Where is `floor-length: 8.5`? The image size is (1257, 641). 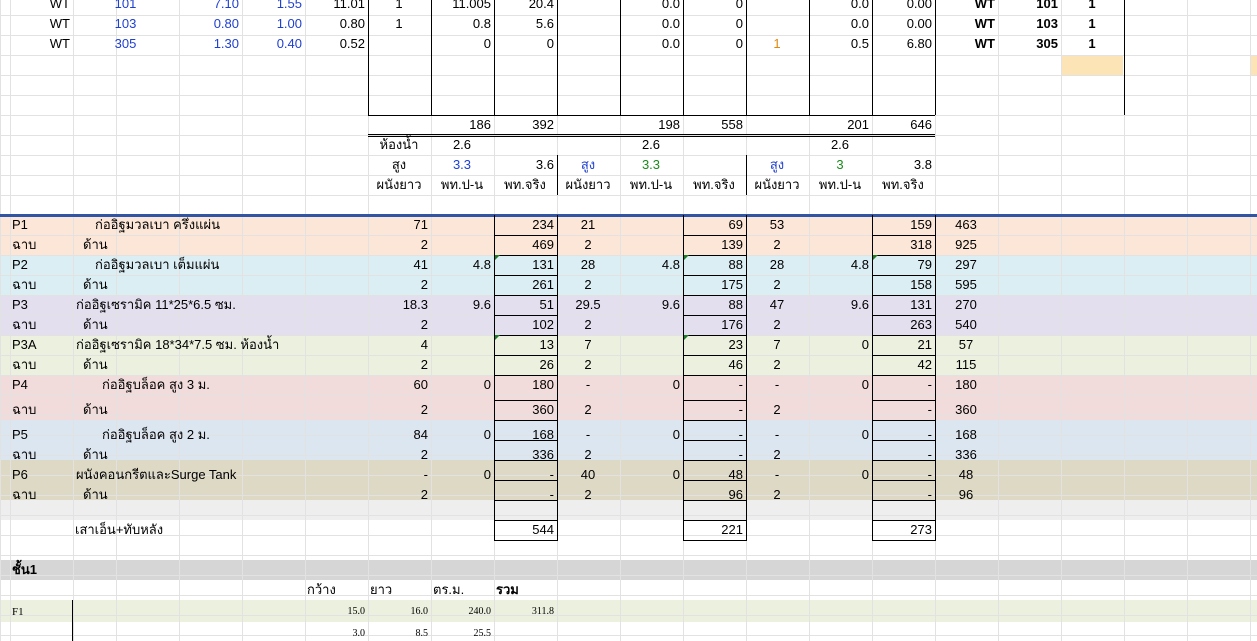
floor-length: 8.5 is located at coordinates (399, 632).